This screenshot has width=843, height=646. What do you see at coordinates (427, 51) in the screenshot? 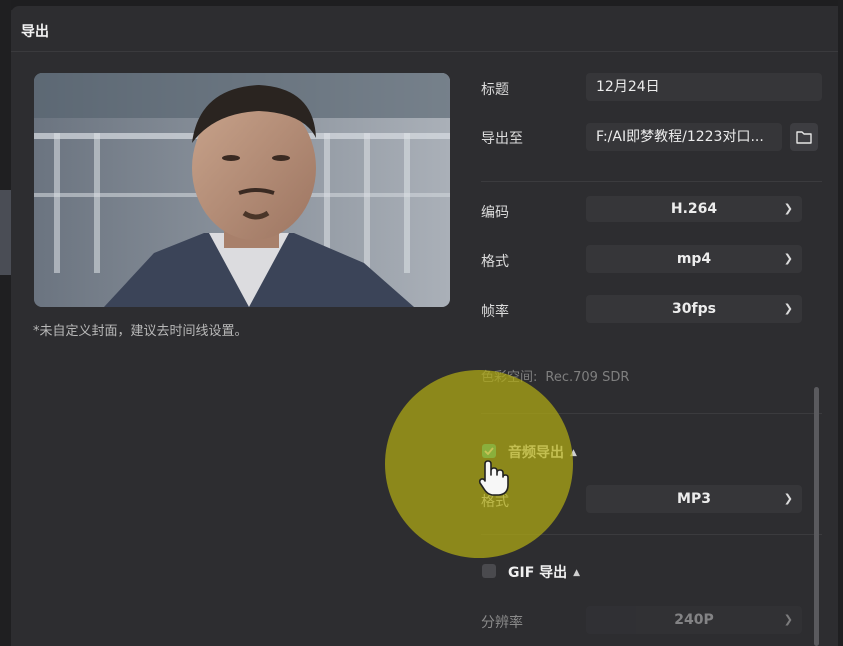
I see `header-divider` at bounding box center [427, 51].